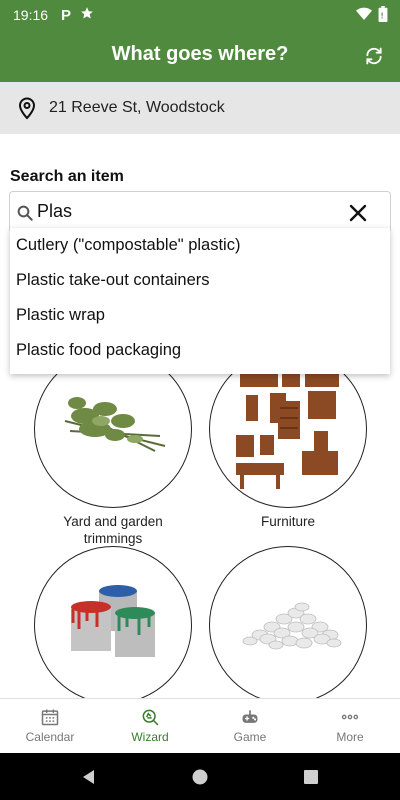 This screenshot has width=400, height=800. I want to click on app-header: What goes where?, so click(200, 56).